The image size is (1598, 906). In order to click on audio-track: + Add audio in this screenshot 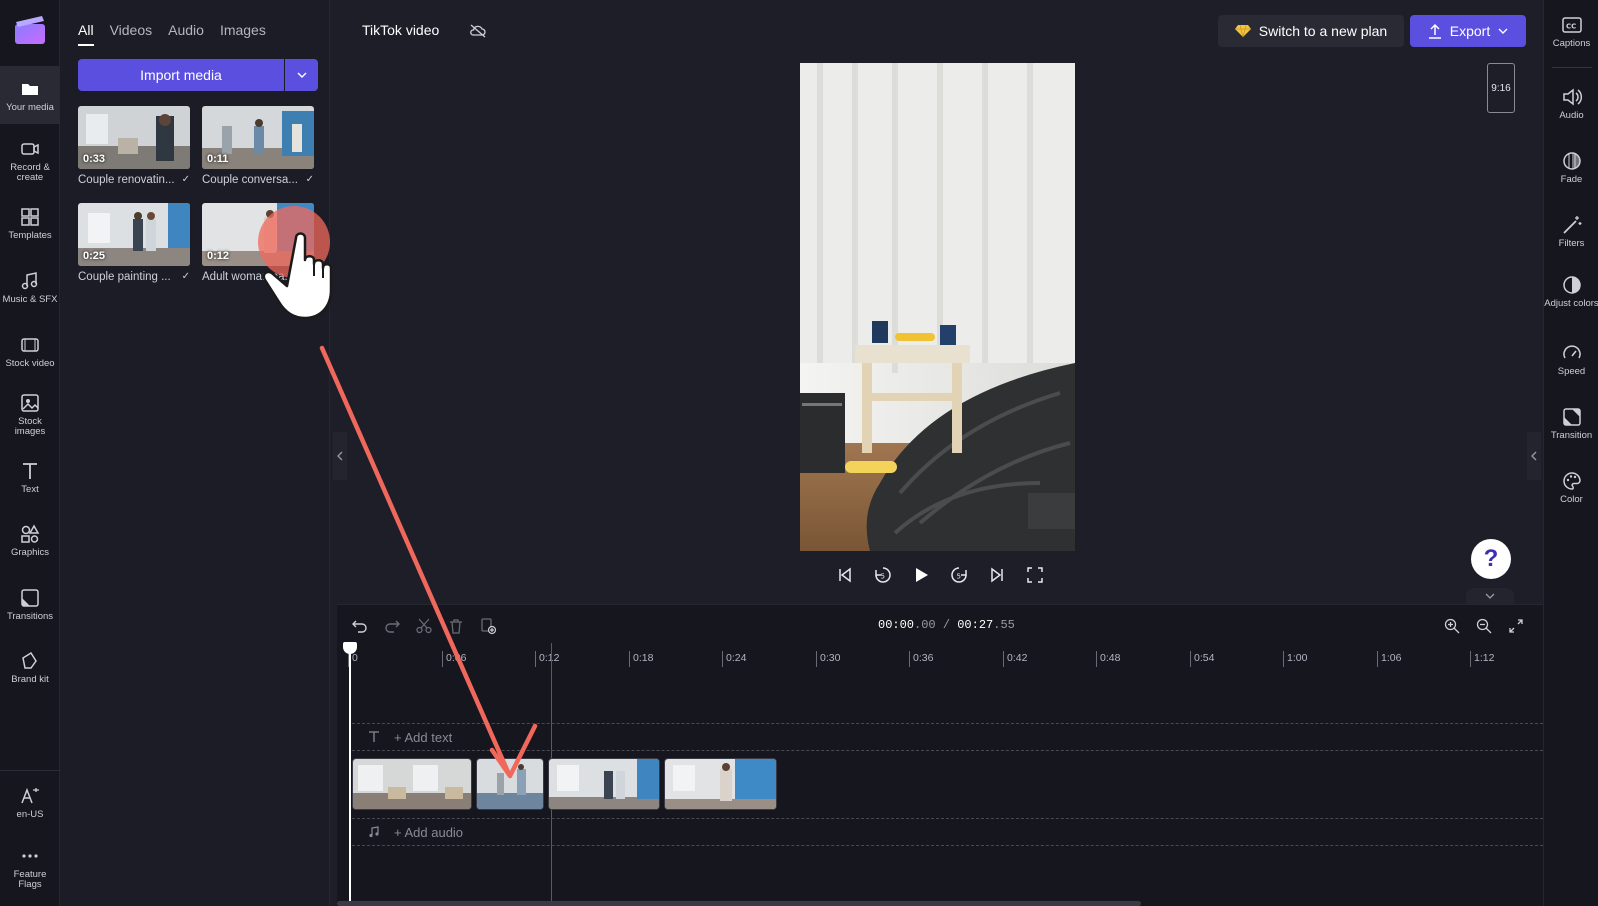, I will do `click(947, 832)`.